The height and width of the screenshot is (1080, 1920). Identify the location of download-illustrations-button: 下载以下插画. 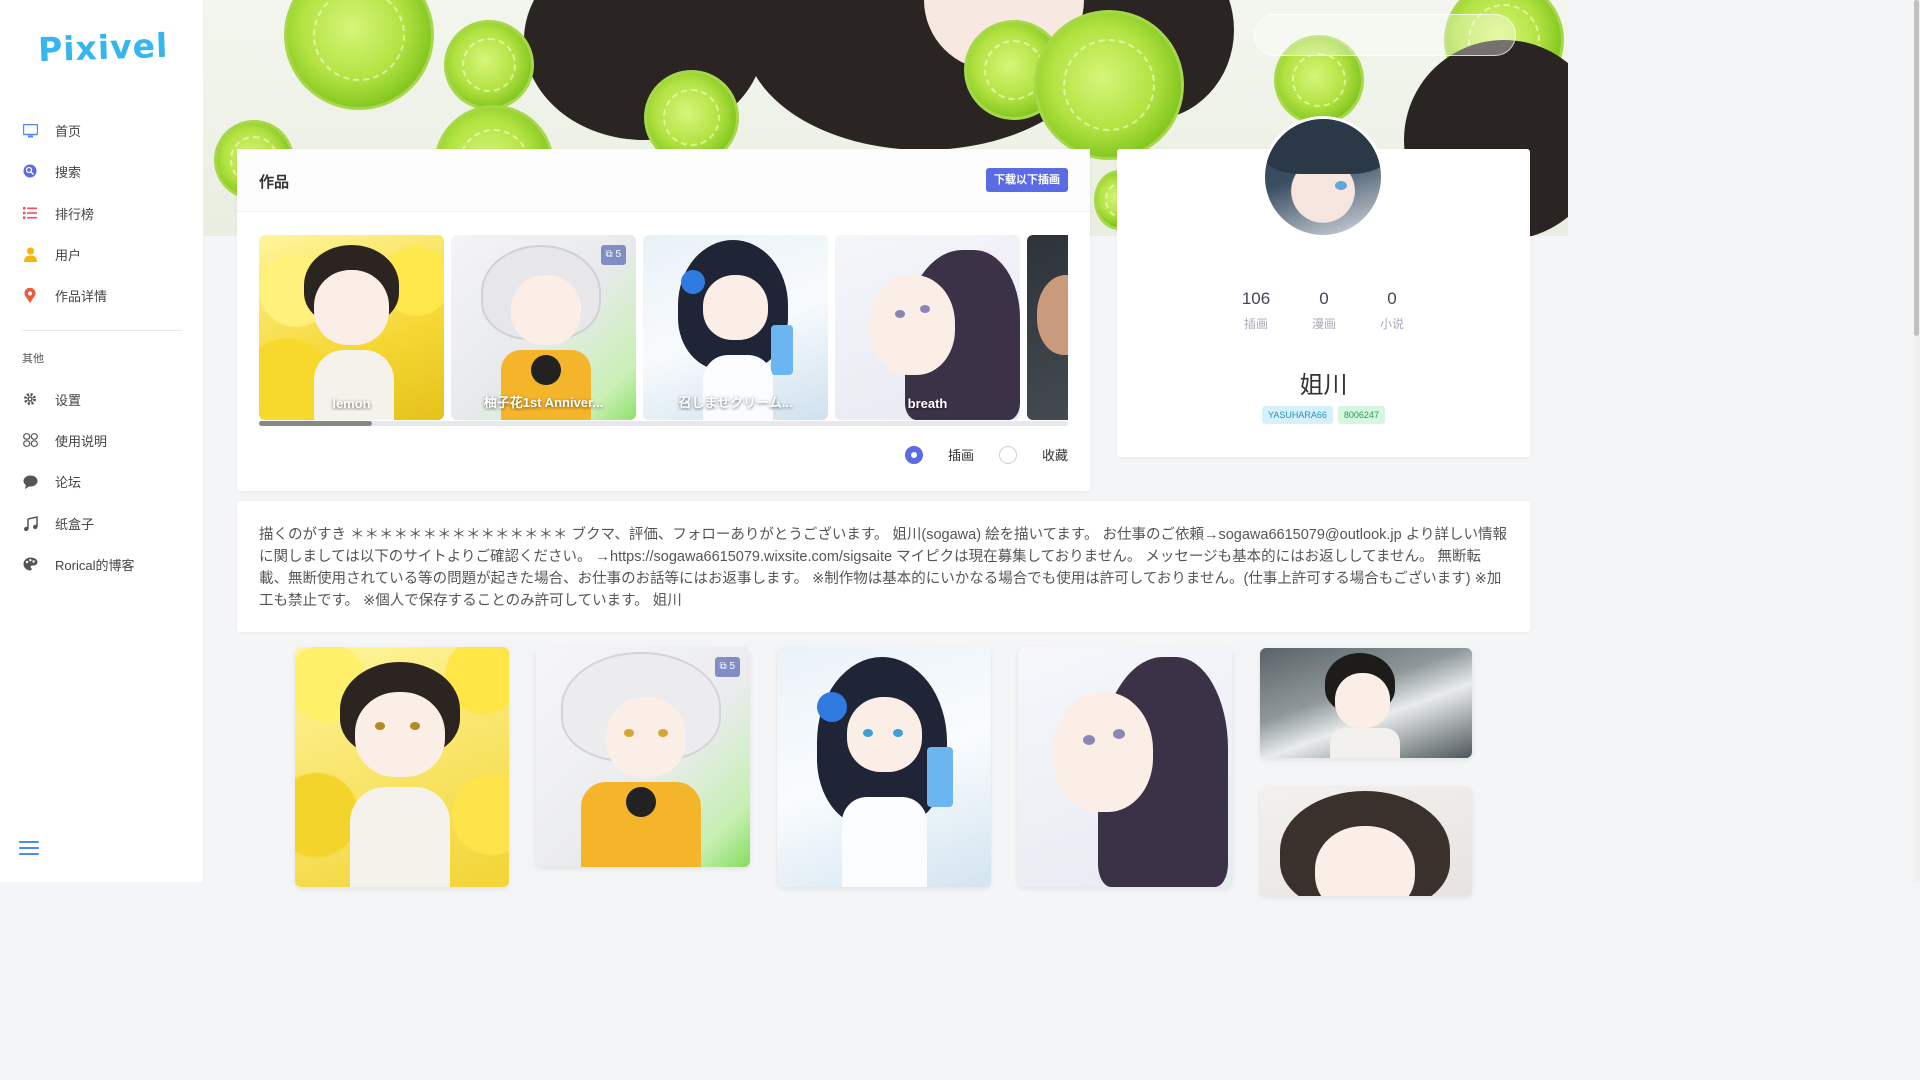
(1027, 180).